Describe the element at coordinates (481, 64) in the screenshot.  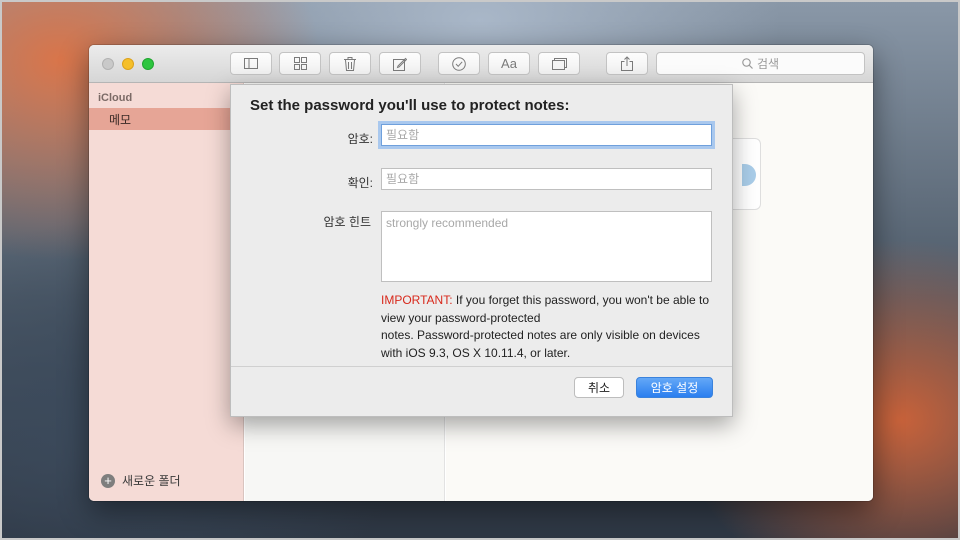
I see `toolbar: Aa 검색` at that location.